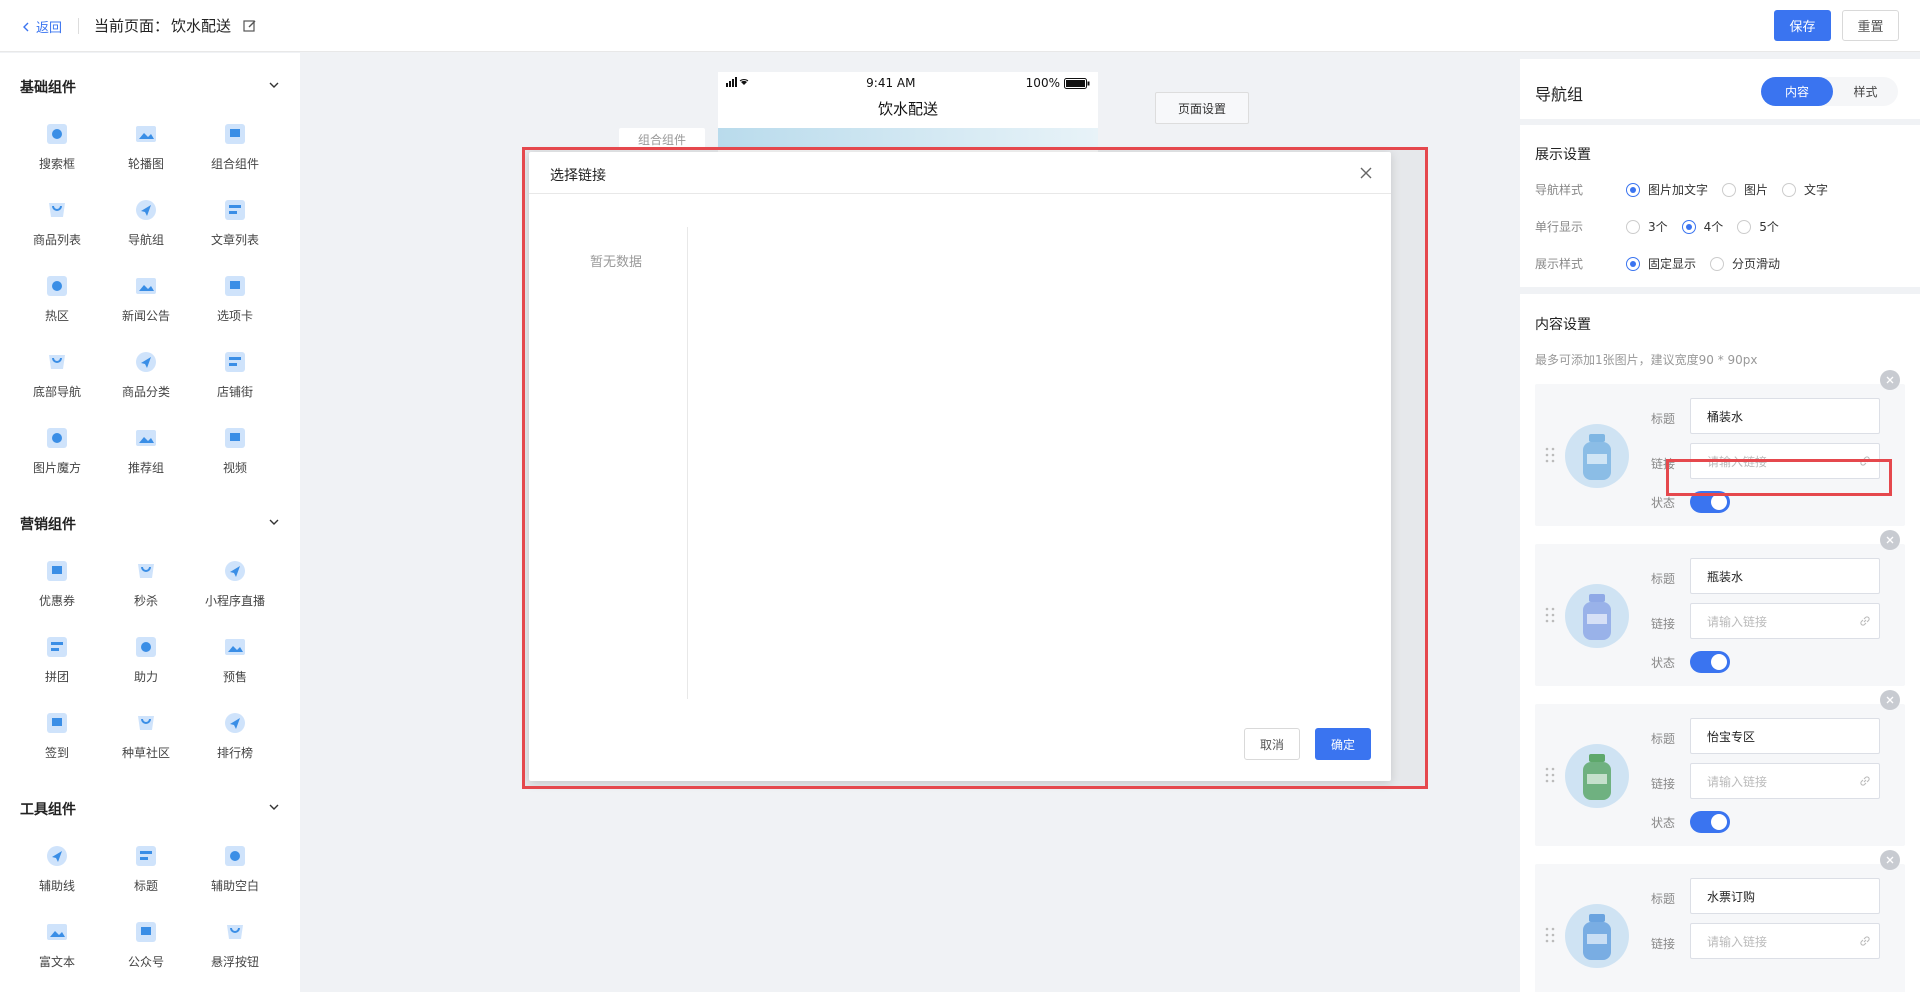 The height and width of the screenshot is (992, 1920). Describe the element at coordinates (146, 735) in the screenshot. I see `component-item: 种草社区` at that location.